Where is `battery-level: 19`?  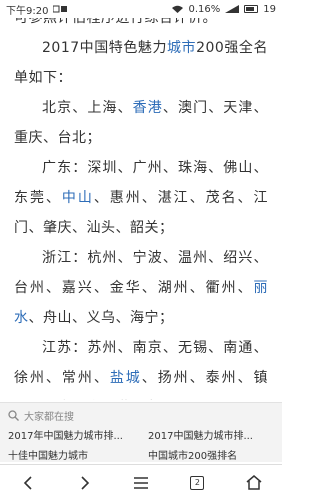
battery-level: 19 is located at coordinates (269, 9).